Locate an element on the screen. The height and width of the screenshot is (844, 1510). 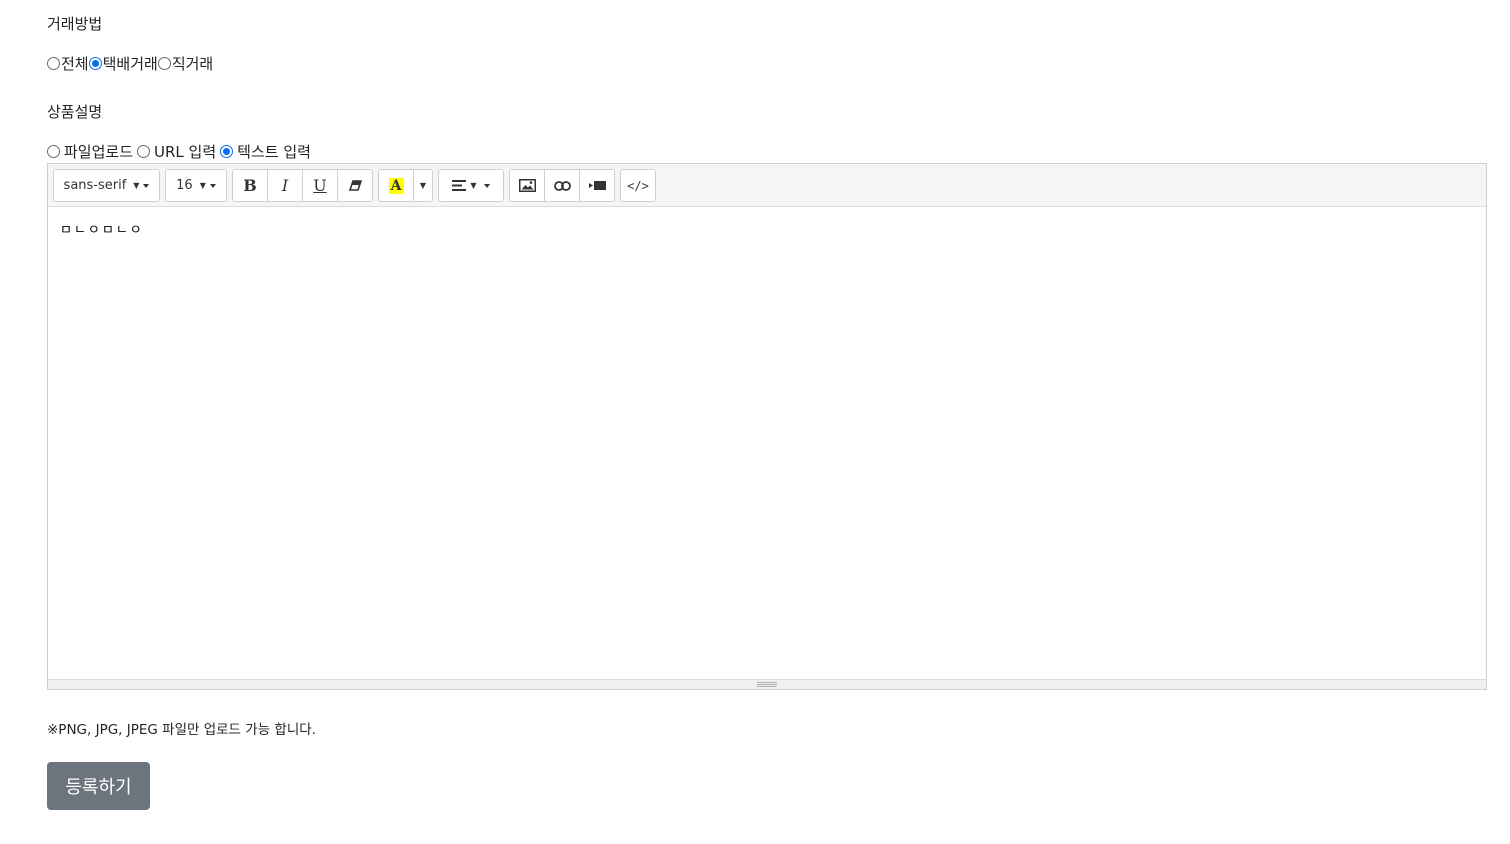
trade-delivery-label: 택배거래 is located at coordinates (130, 63).